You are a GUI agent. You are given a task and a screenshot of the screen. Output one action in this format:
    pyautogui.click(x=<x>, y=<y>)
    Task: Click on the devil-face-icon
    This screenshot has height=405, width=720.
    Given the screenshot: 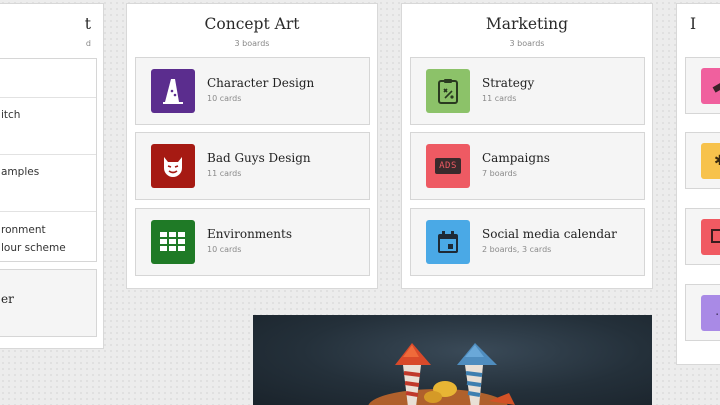 What is the action you would take?
    pyautogui.click(x=173, y=166)
    